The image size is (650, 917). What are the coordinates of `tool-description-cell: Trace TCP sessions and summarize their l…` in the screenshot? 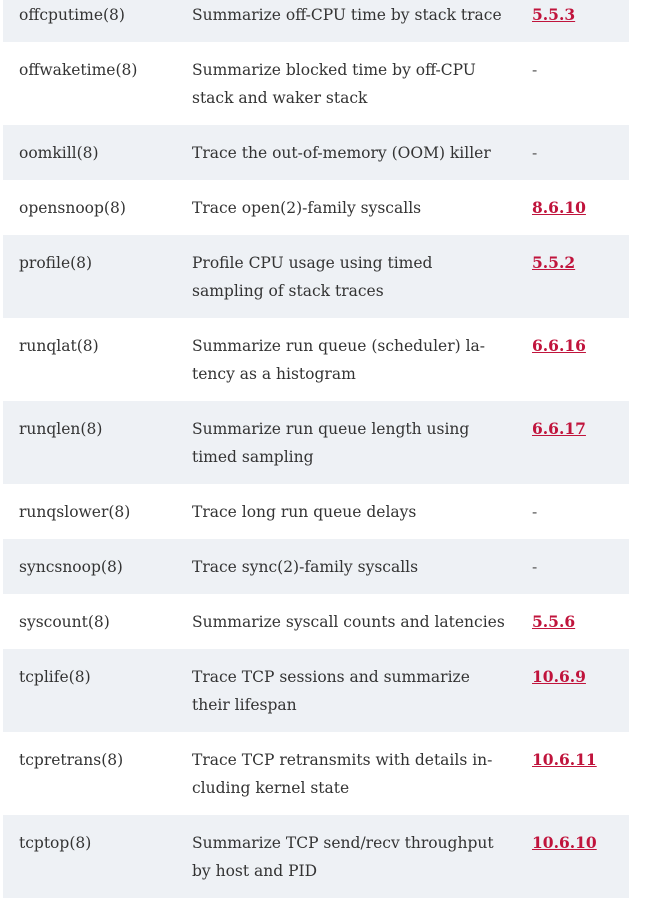 It's located at (346, 690).